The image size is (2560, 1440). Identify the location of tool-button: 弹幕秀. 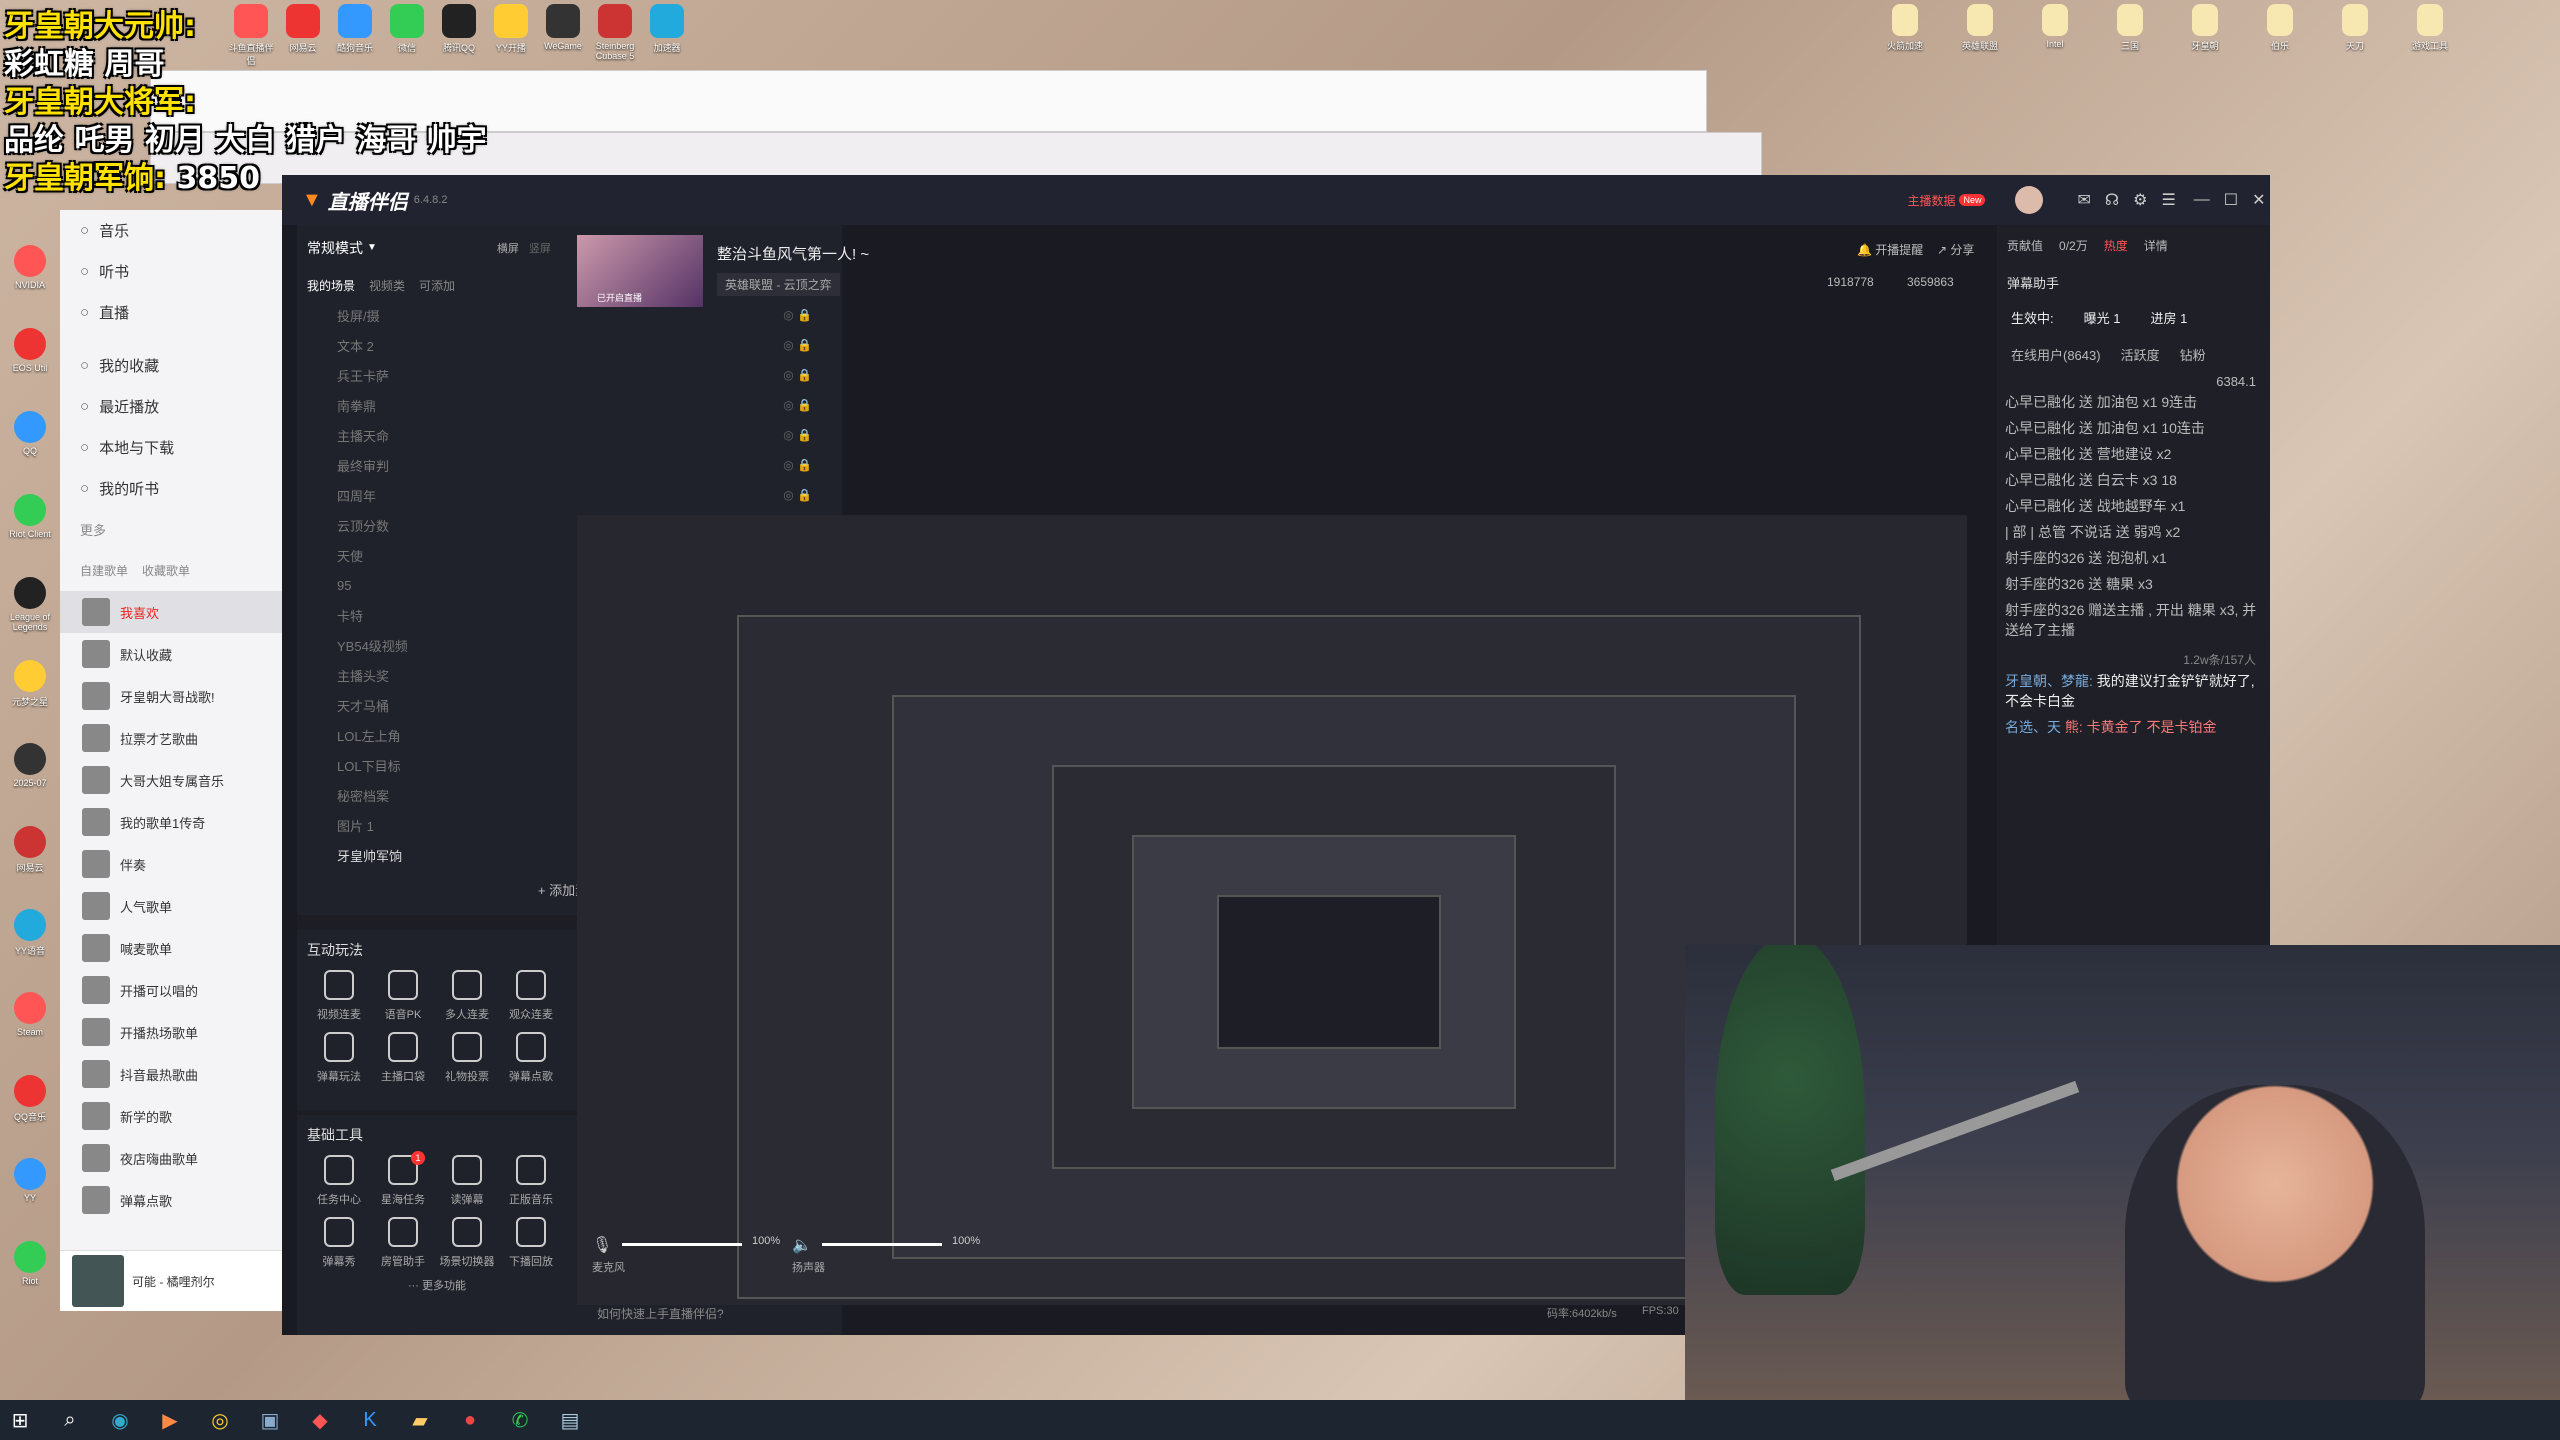
(339, 1243).